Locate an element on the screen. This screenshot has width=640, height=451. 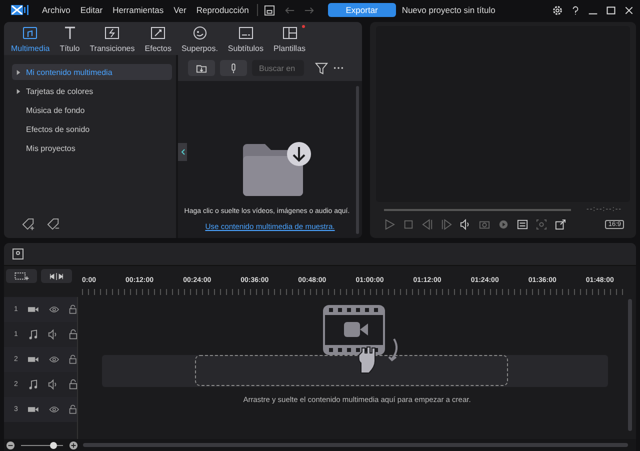
more-icon is located at coordinates (338, 68).